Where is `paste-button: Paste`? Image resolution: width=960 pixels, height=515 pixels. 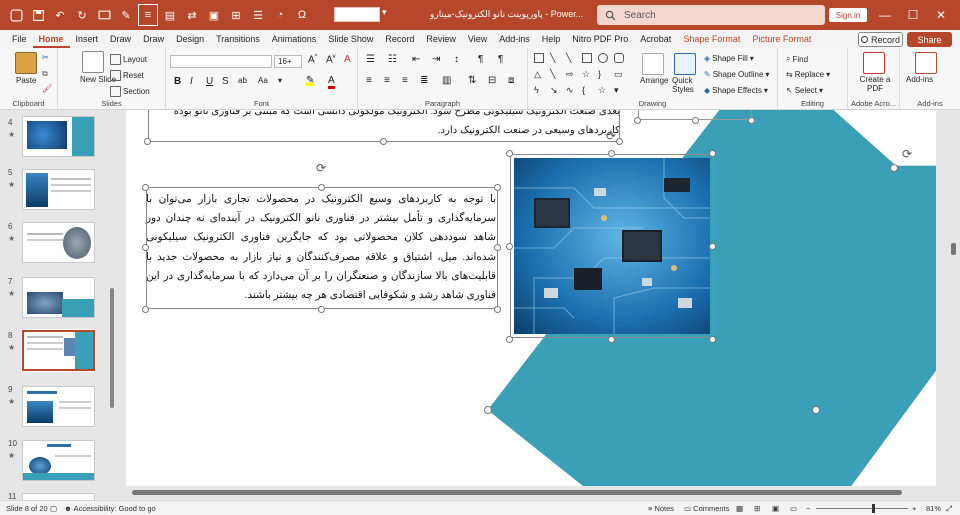 paste-button: Paste is located at coordinates (26, 80).